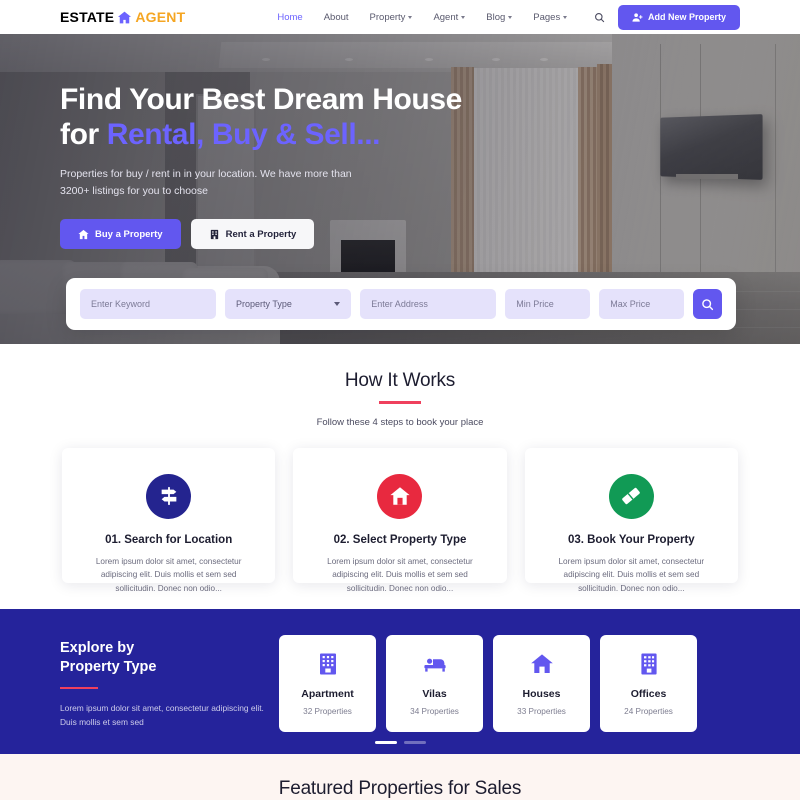  Describe the element at coordinates (649, 664) in the screenshot. I see `office-icon` at that location.